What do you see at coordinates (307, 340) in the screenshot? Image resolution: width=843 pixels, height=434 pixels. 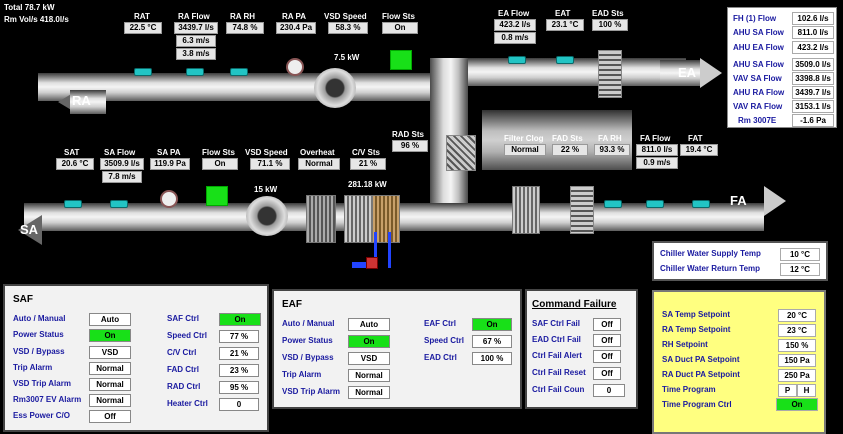 I see `eaf-power-status-label: Power Status` at bounding box center [307, 340].